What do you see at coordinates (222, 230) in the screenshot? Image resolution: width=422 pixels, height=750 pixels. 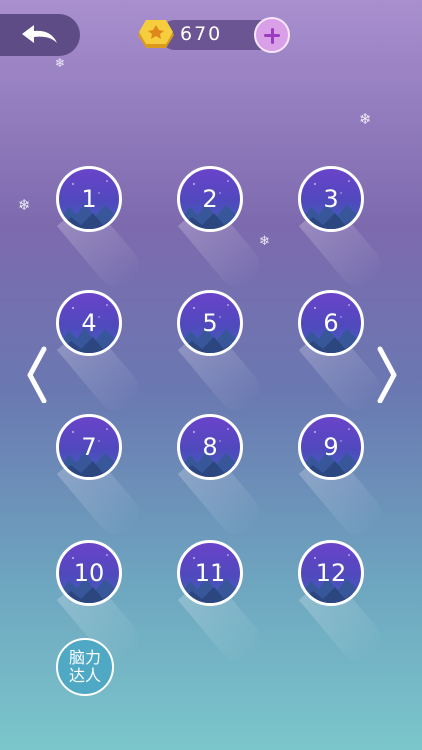 I see `level-button-2: 2` at bounding box center [222, 230].